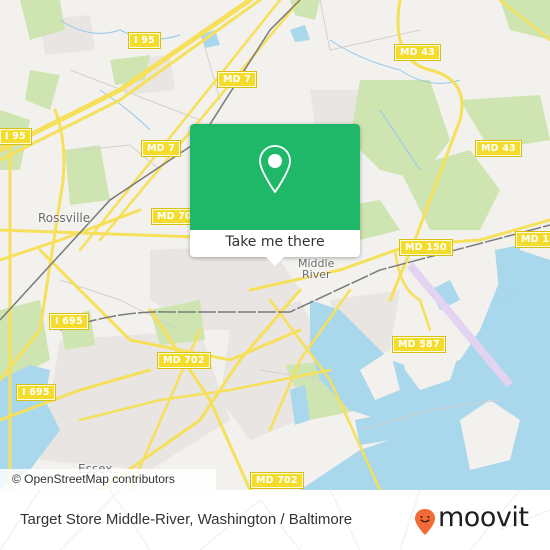  What do you see at coordinates (483, 517) in the screenshot?
I see `moovit-wordmark: moovit` at bounding box center [483, 517].